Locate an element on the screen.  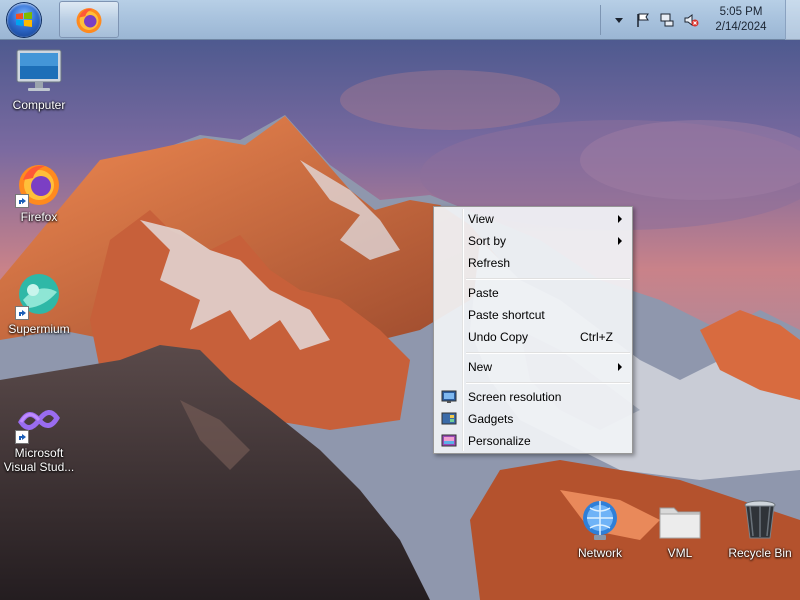
volume-tray-button is located at coordinates (691, 20).